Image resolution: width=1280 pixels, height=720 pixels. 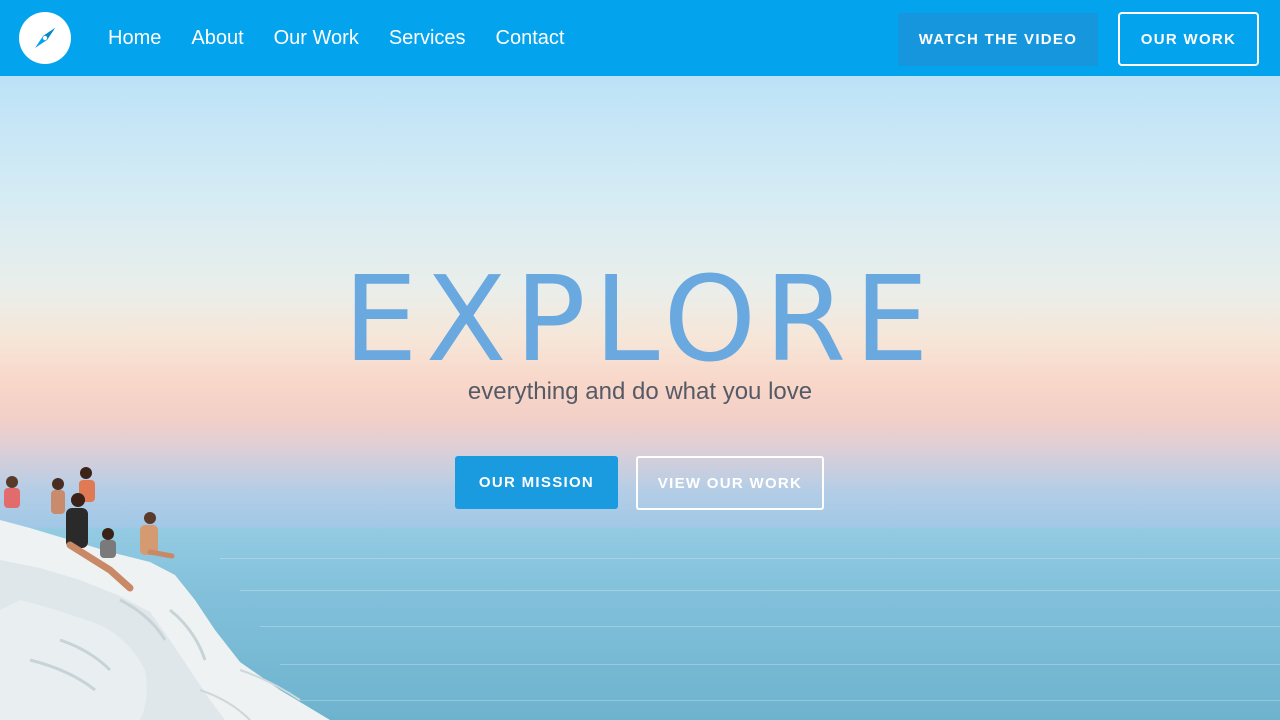 What do you see at coordinates (640, 391) in the screenshot?
I see `hero-subtitle: everything and do what you love` at bounding box center [640, 391].